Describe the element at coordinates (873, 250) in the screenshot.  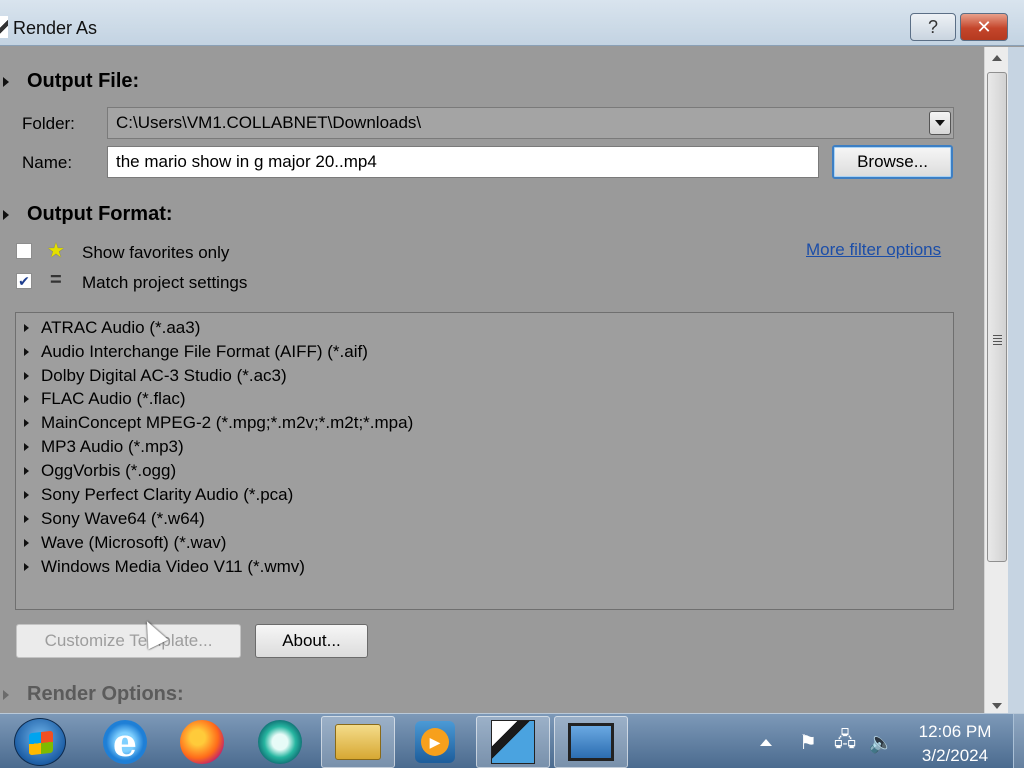
I see `more-filter-options-link: More filter options` at that location.